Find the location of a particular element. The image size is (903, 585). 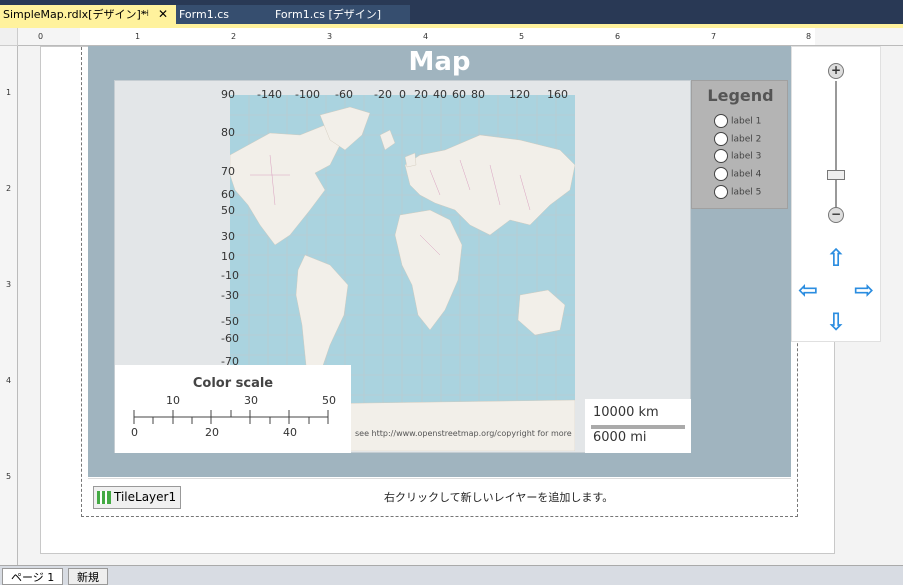

longitude-label: -100 is located at coordinates (307, 94).